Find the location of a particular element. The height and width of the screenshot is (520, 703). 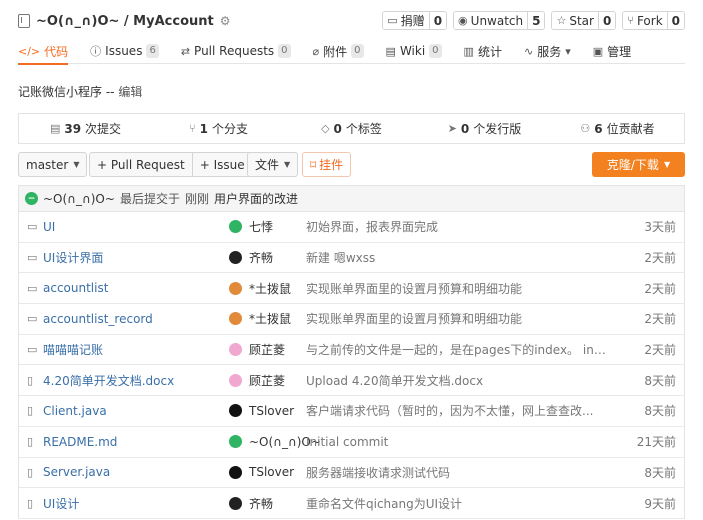

tab-pull-requests: ⇄ Pull Requests 0 is located at coordinates (236, 51).